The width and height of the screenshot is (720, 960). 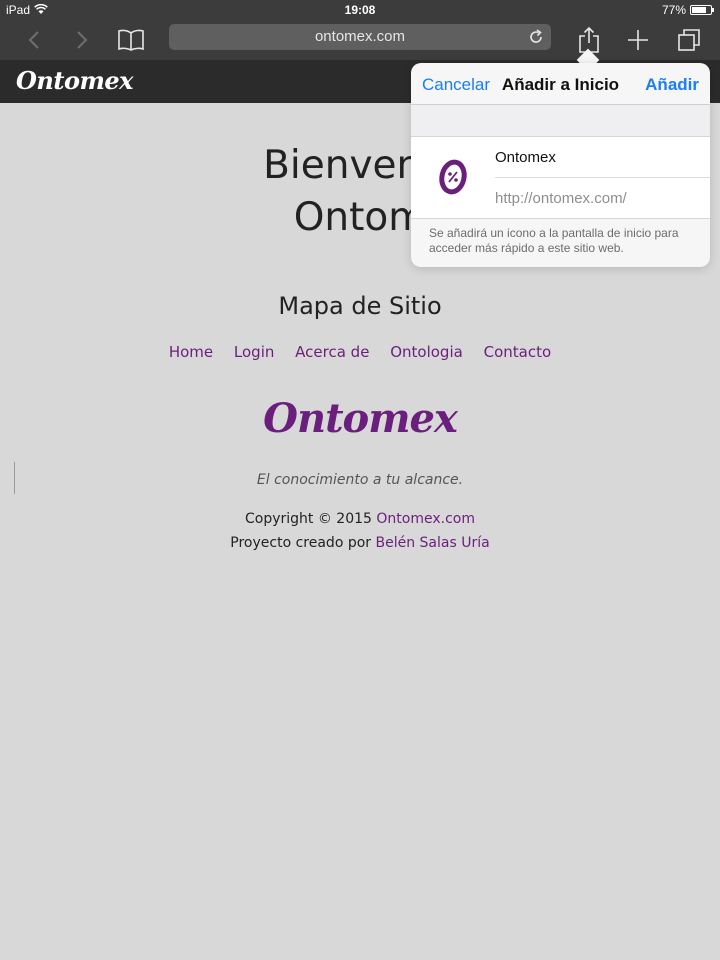 I want to click on nav-link-home: Home, so click(x=191, y=352).